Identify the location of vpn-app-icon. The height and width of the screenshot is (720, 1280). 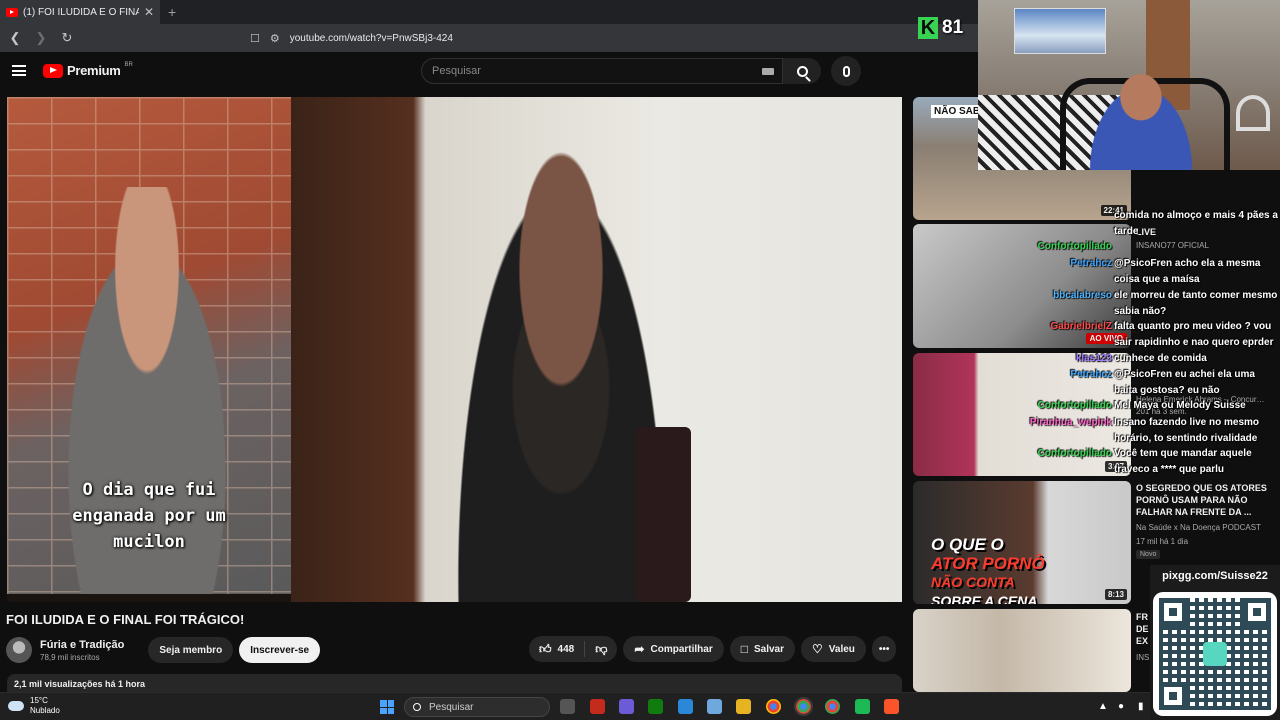
(626, 706).